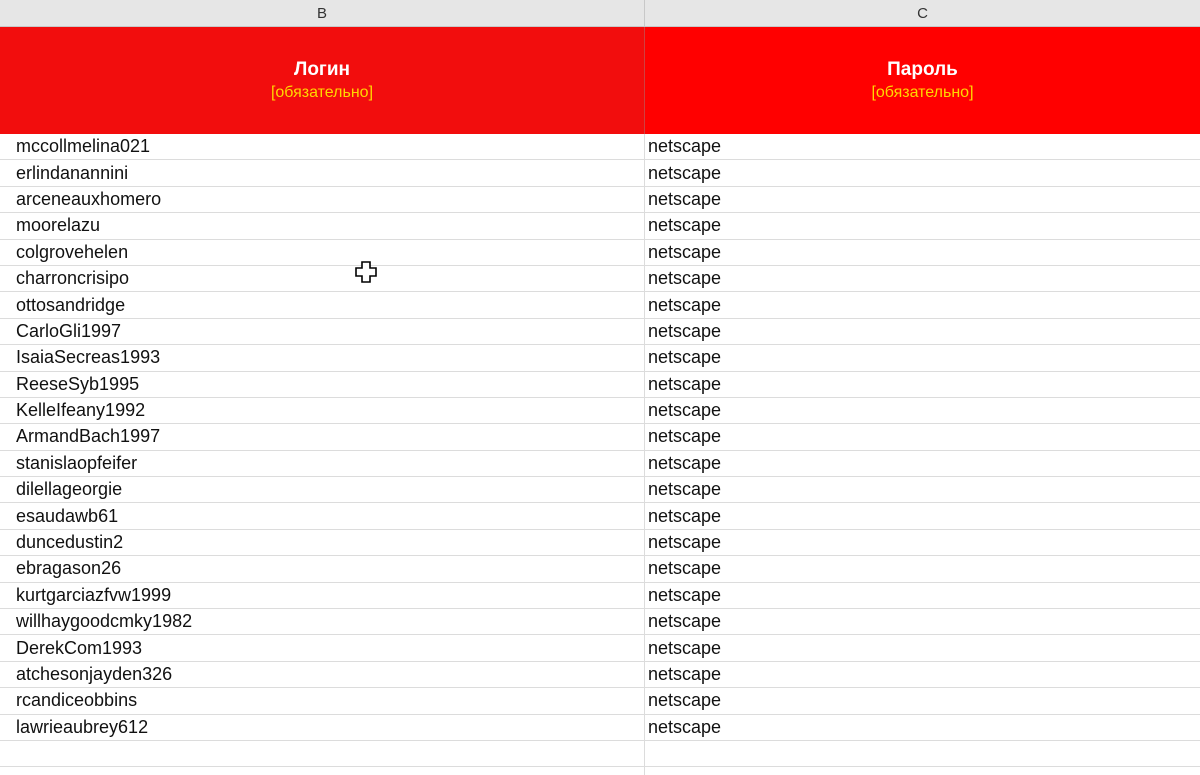 The height and width of the screenshot is (775, 1200). Describe the element at coordinates (922, 69) in the screenshot. I see `password-header-title: Пароль` at that location.